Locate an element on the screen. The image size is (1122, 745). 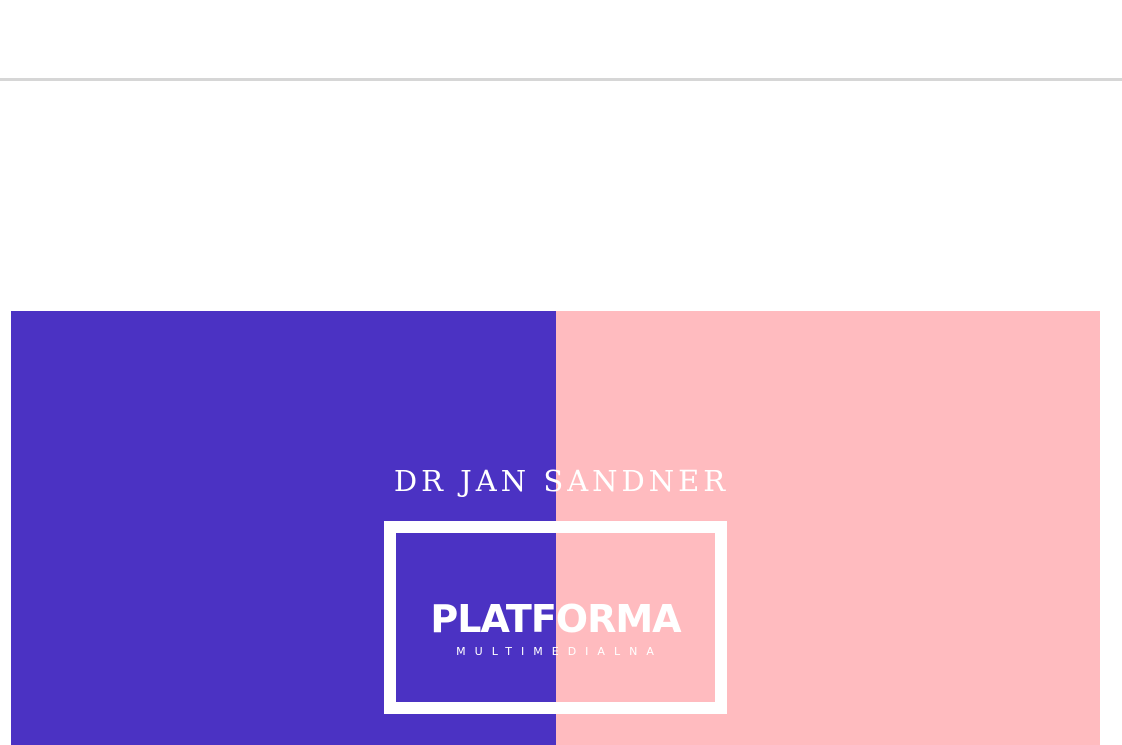
top-divider is located at coordinates (561, 79).